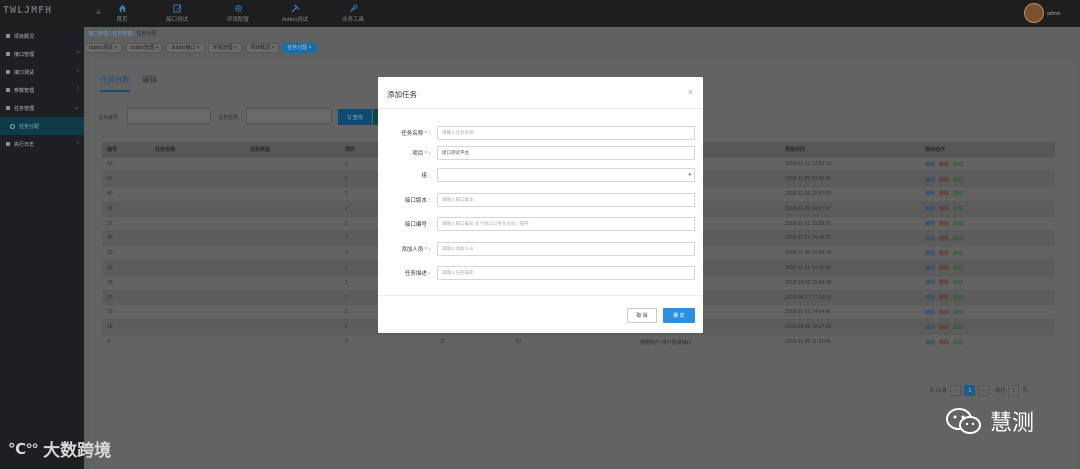 This screenshot has height=469, width=1080. What do you see at coordinates (238, 13) in the screenshot?
I see `nav-env-config: 环境配置` at bounding box center [238, 13].